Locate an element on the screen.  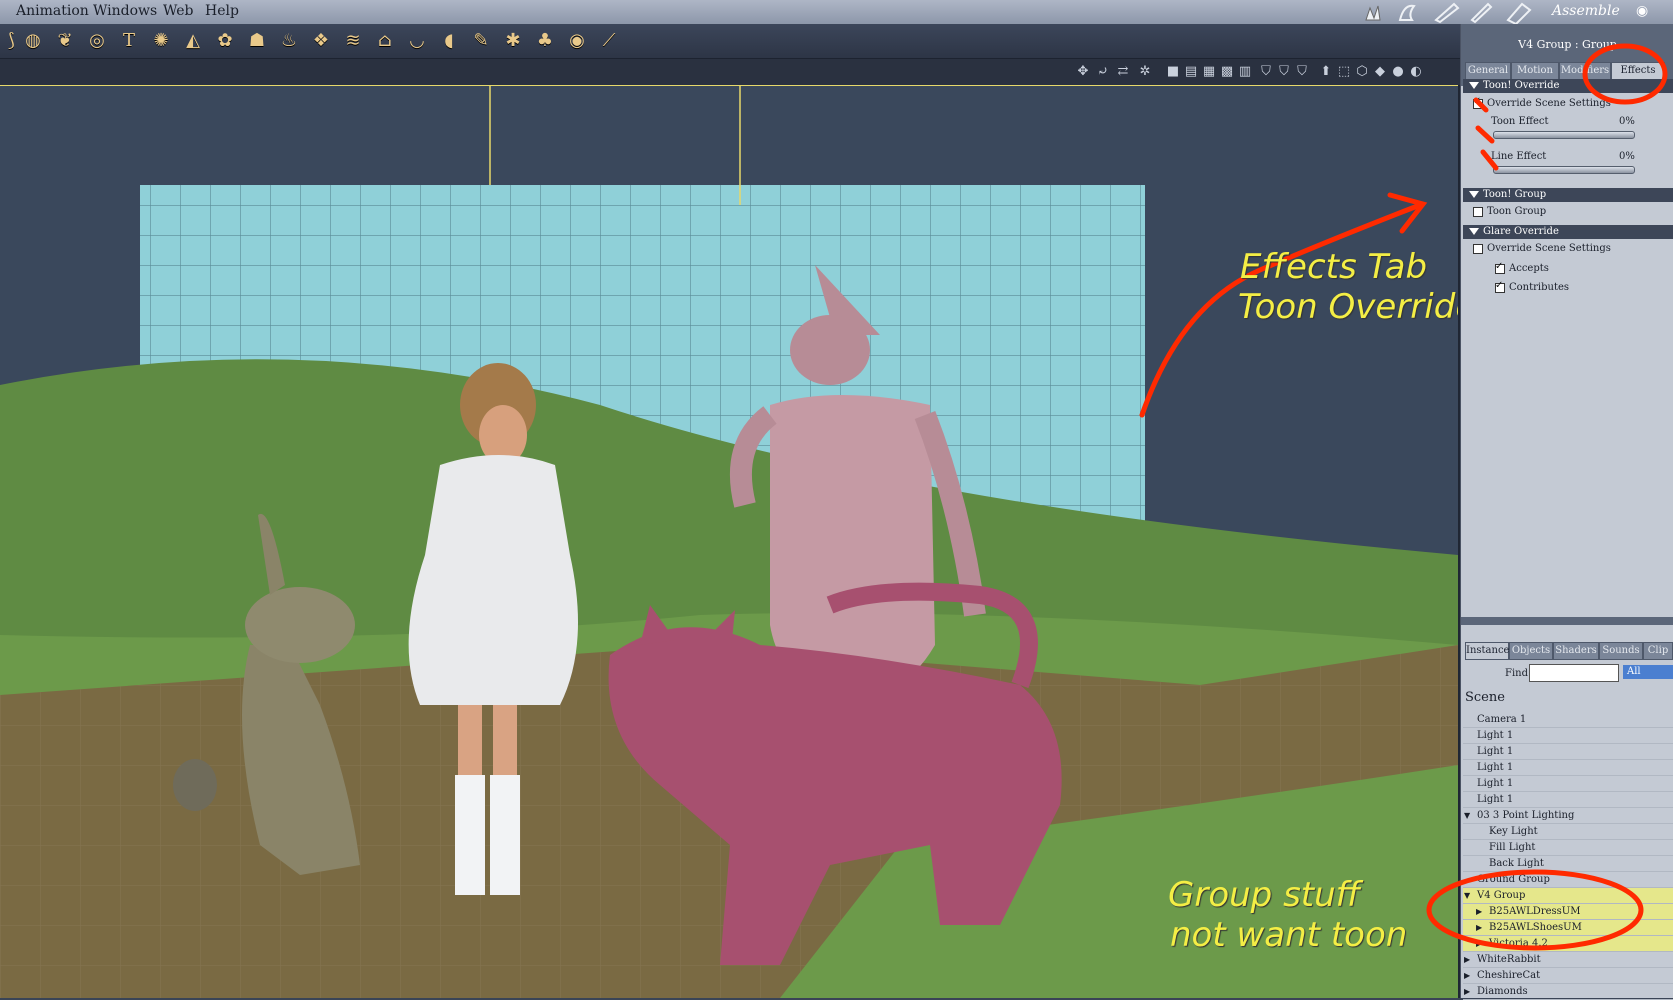
tree-row: Fill Light is located at coordinates (1568, 848).